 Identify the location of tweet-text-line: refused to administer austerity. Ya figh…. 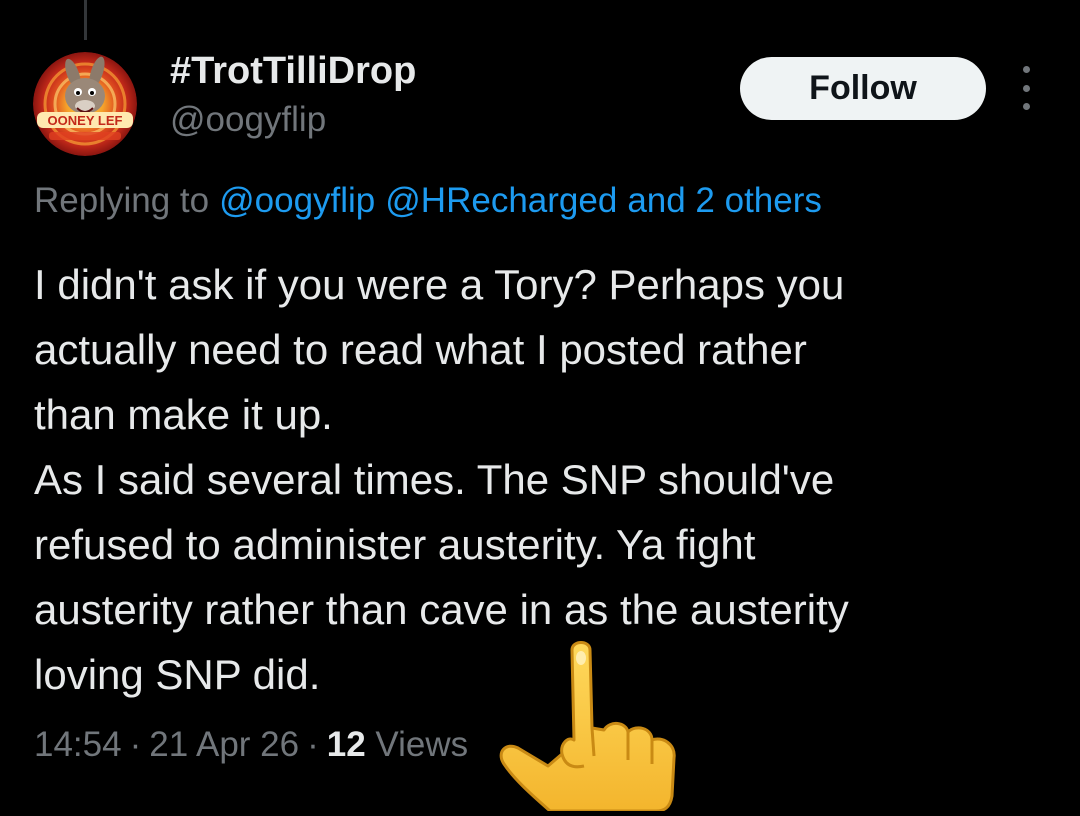
(395, 544).